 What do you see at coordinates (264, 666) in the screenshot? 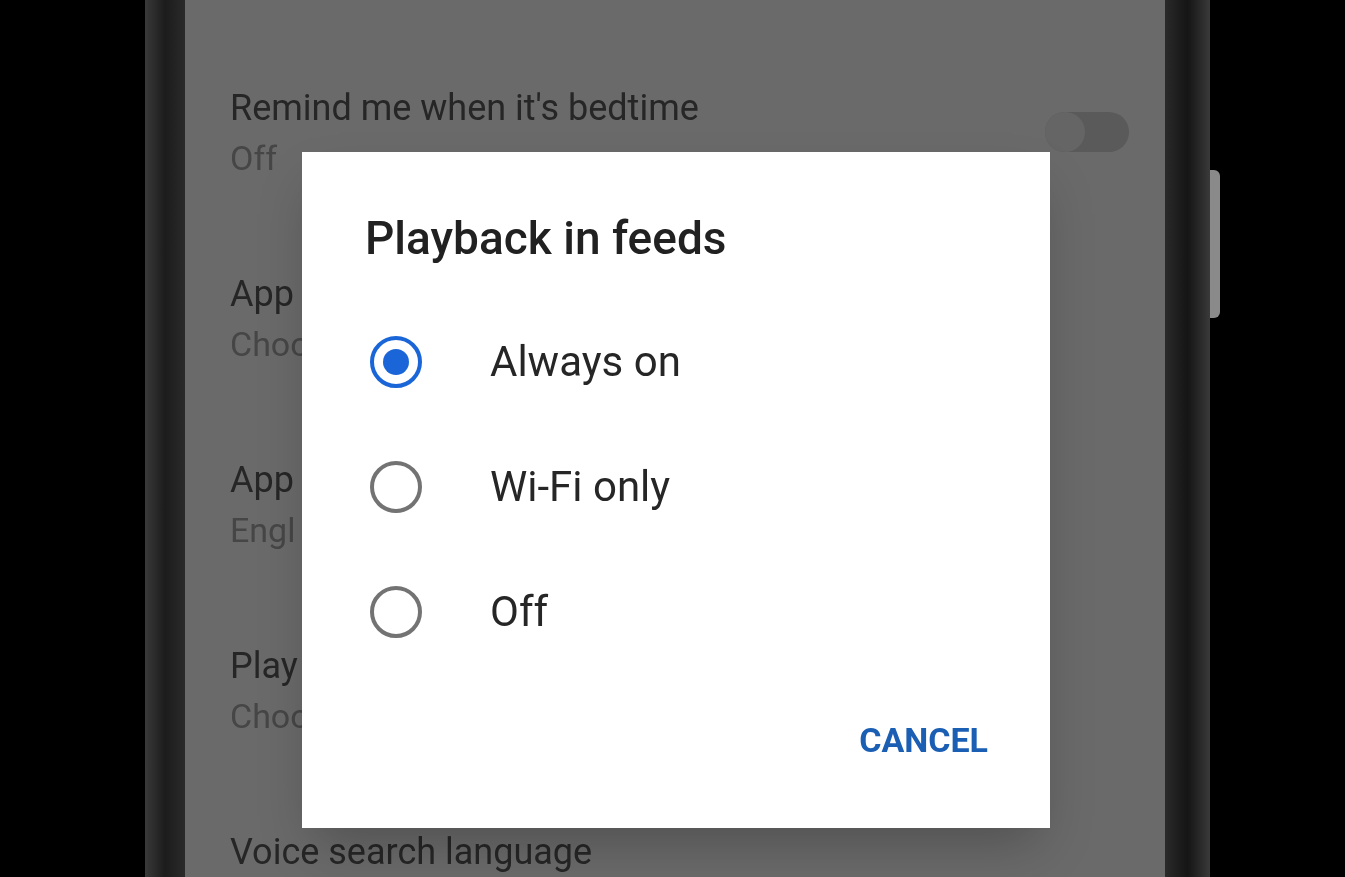
I see `setting-title: Play` at bounding box center [264, 666].